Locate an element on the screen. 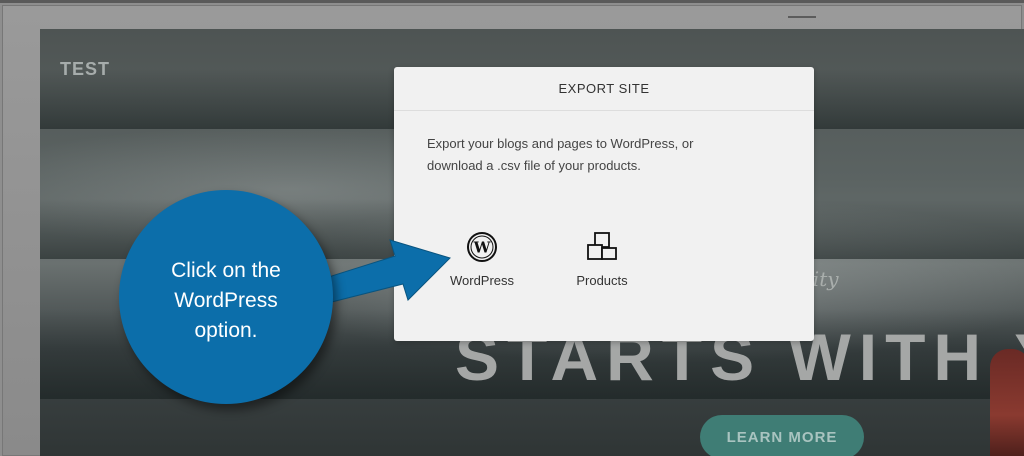 Image resolution: width=1024 pixels, height=456 pixels. instruction-callout: Click on the WordPress option. is located at coordinates (226, 297).